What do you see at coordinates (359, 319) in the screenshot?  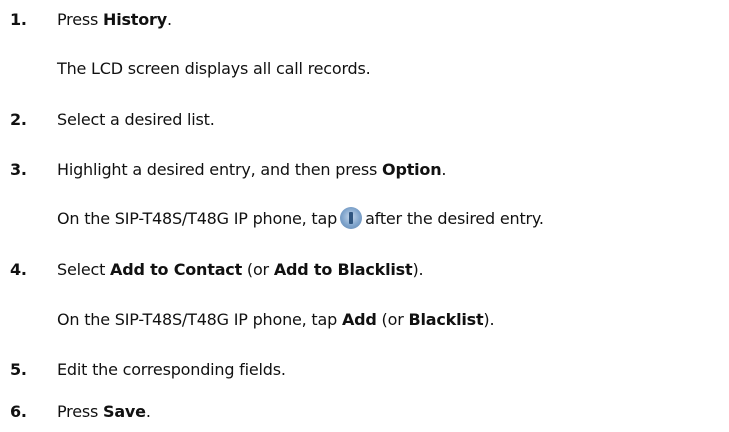 I see `key-name: Add` at bounding box center [359, 319].